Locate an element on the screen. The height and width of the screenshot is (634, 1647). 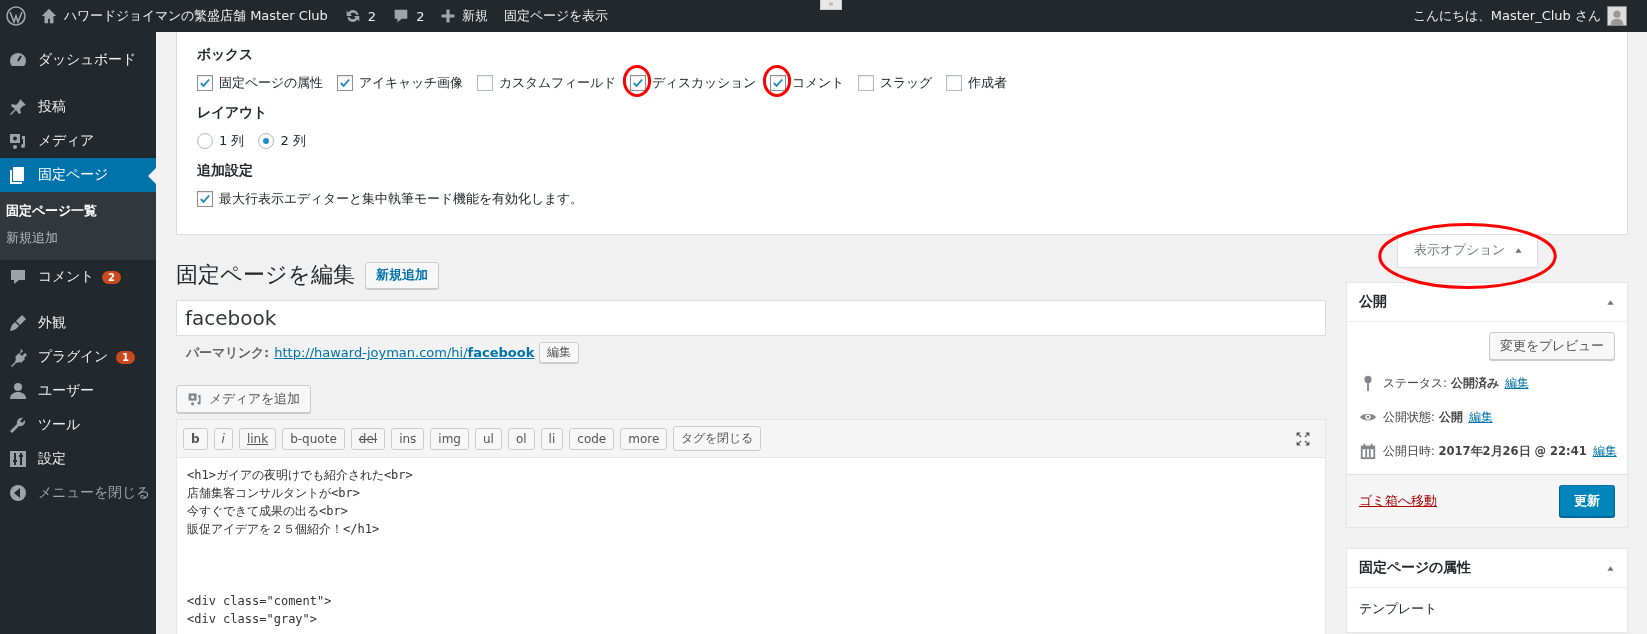
user-icon is located at coordinates (18, 391).